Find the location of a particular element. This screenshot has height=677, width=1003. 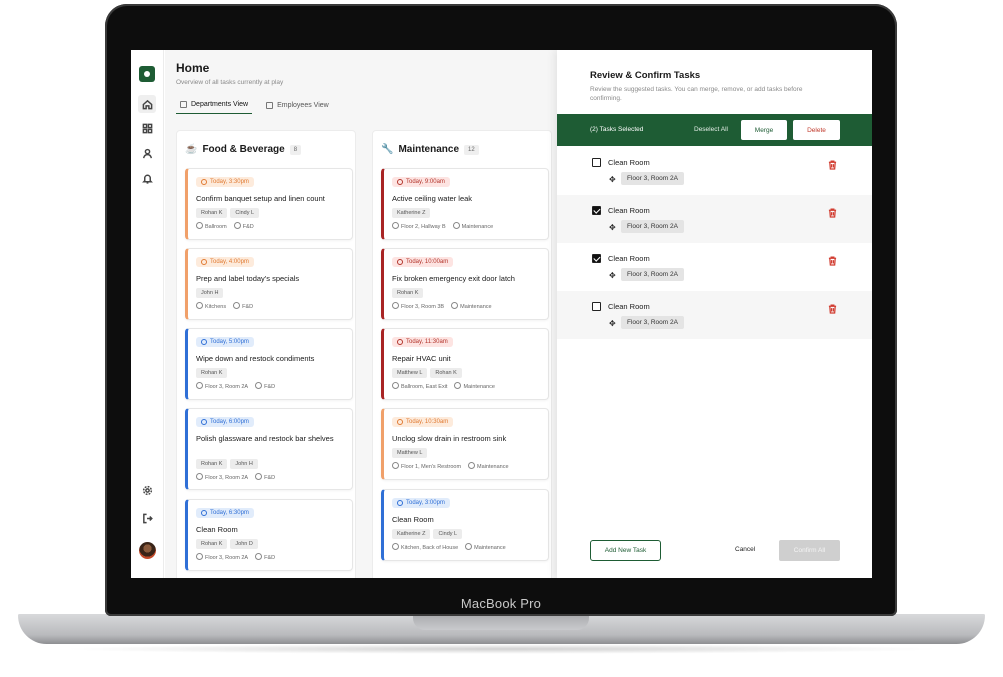

column-title: Maintenance is located at coordinates (429, 149).